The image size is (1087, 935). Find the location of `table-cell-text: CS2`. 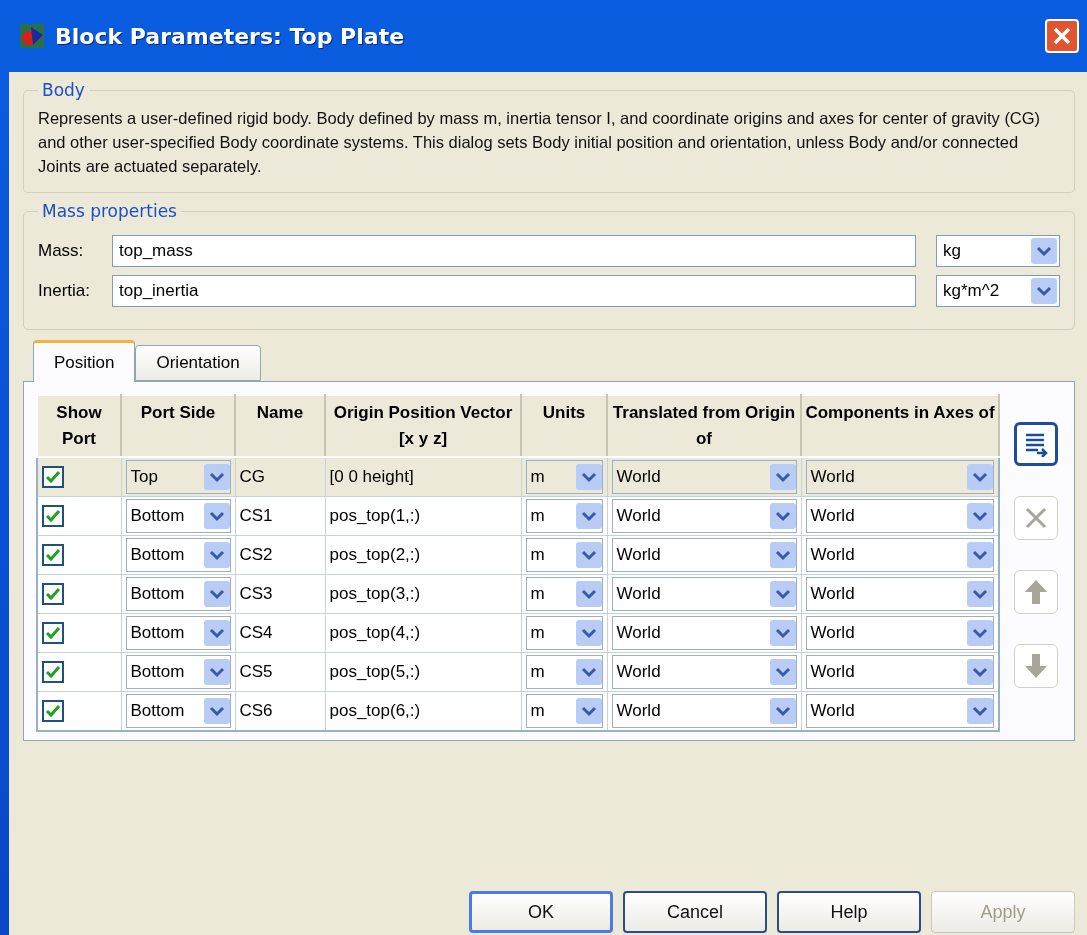

table-cell-text: CS2 is located at coordinates (256, 555).